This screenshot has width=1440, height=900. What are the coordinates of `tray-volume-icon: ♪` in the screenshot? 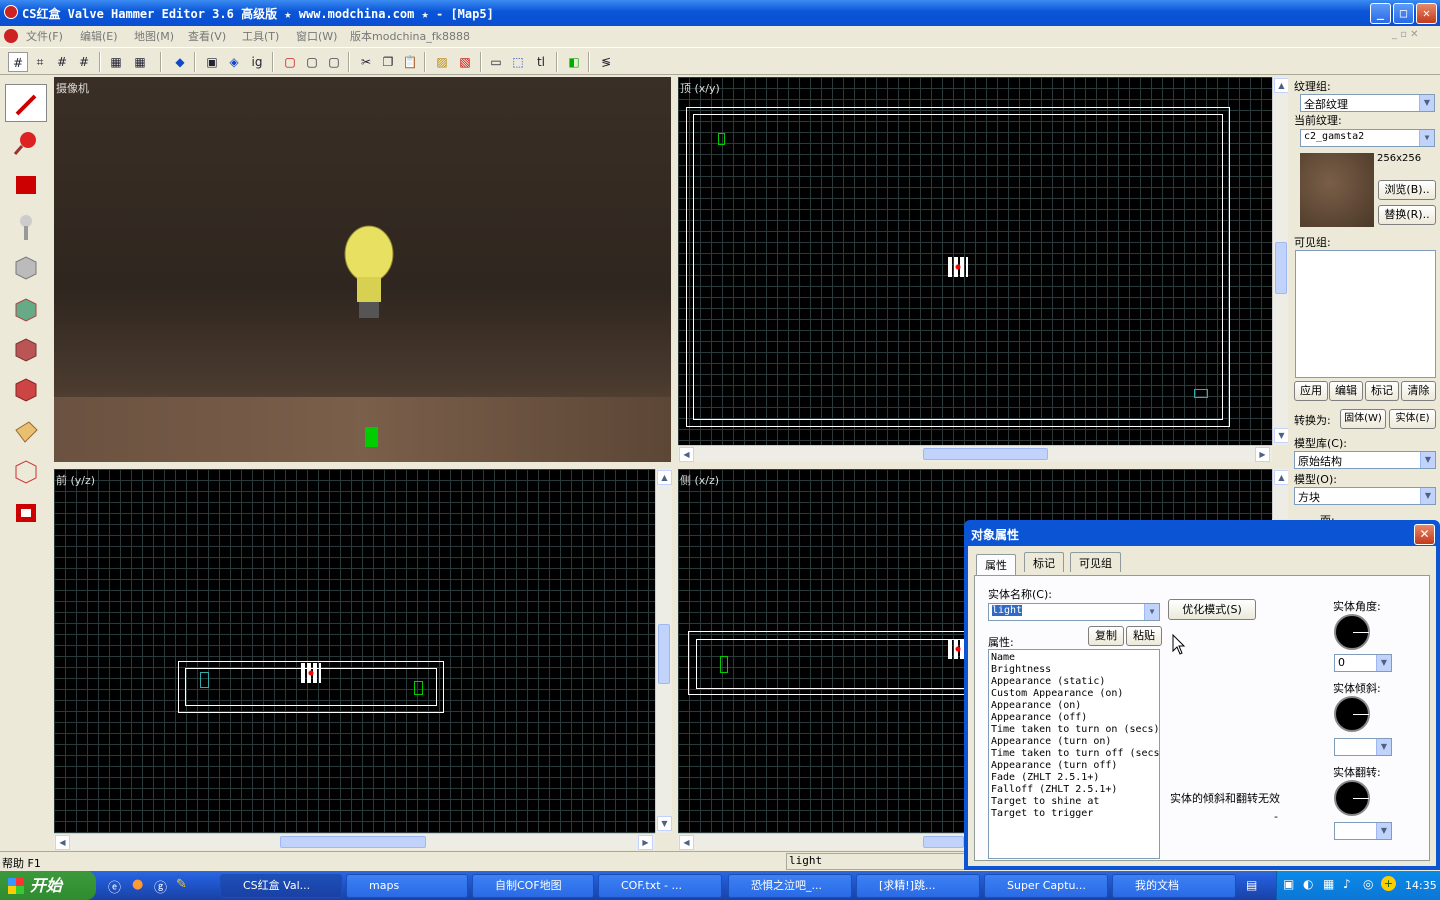 It's located at (1347, 884).